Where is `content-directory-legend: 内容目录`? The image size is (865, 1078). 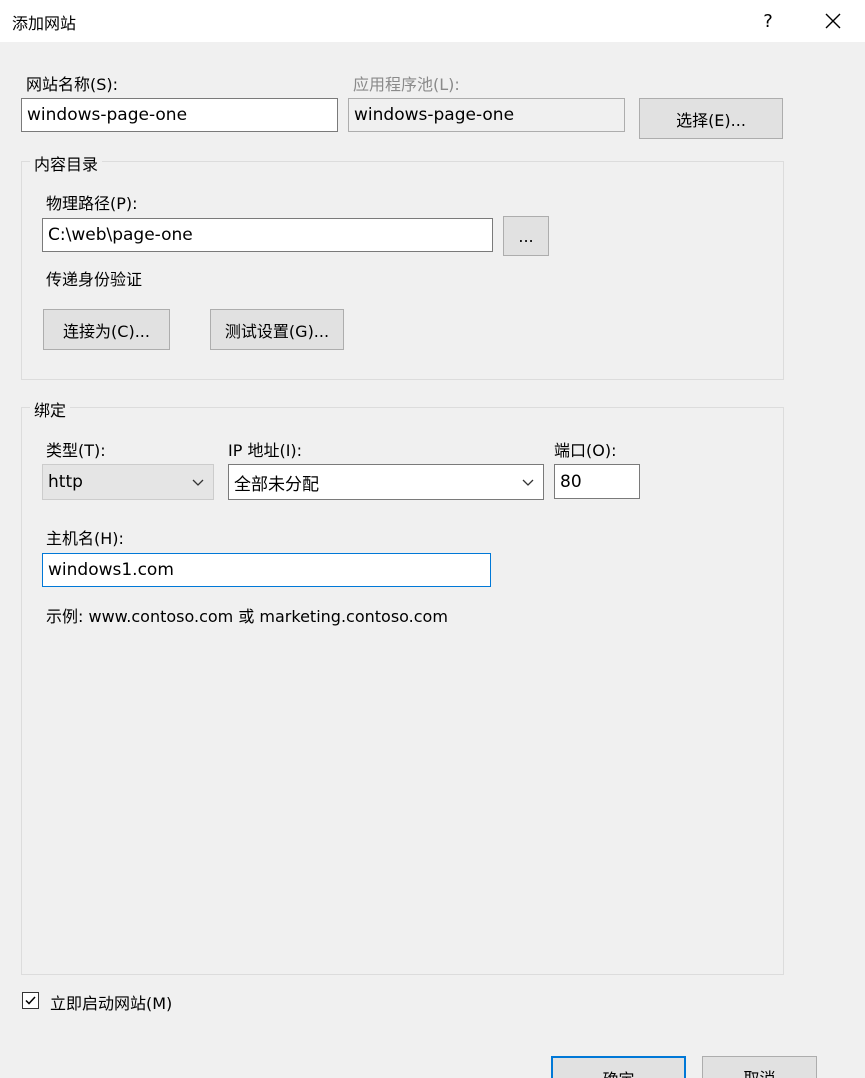 content-directory-legend: 内容目录 is located at coordinates (66, 163).